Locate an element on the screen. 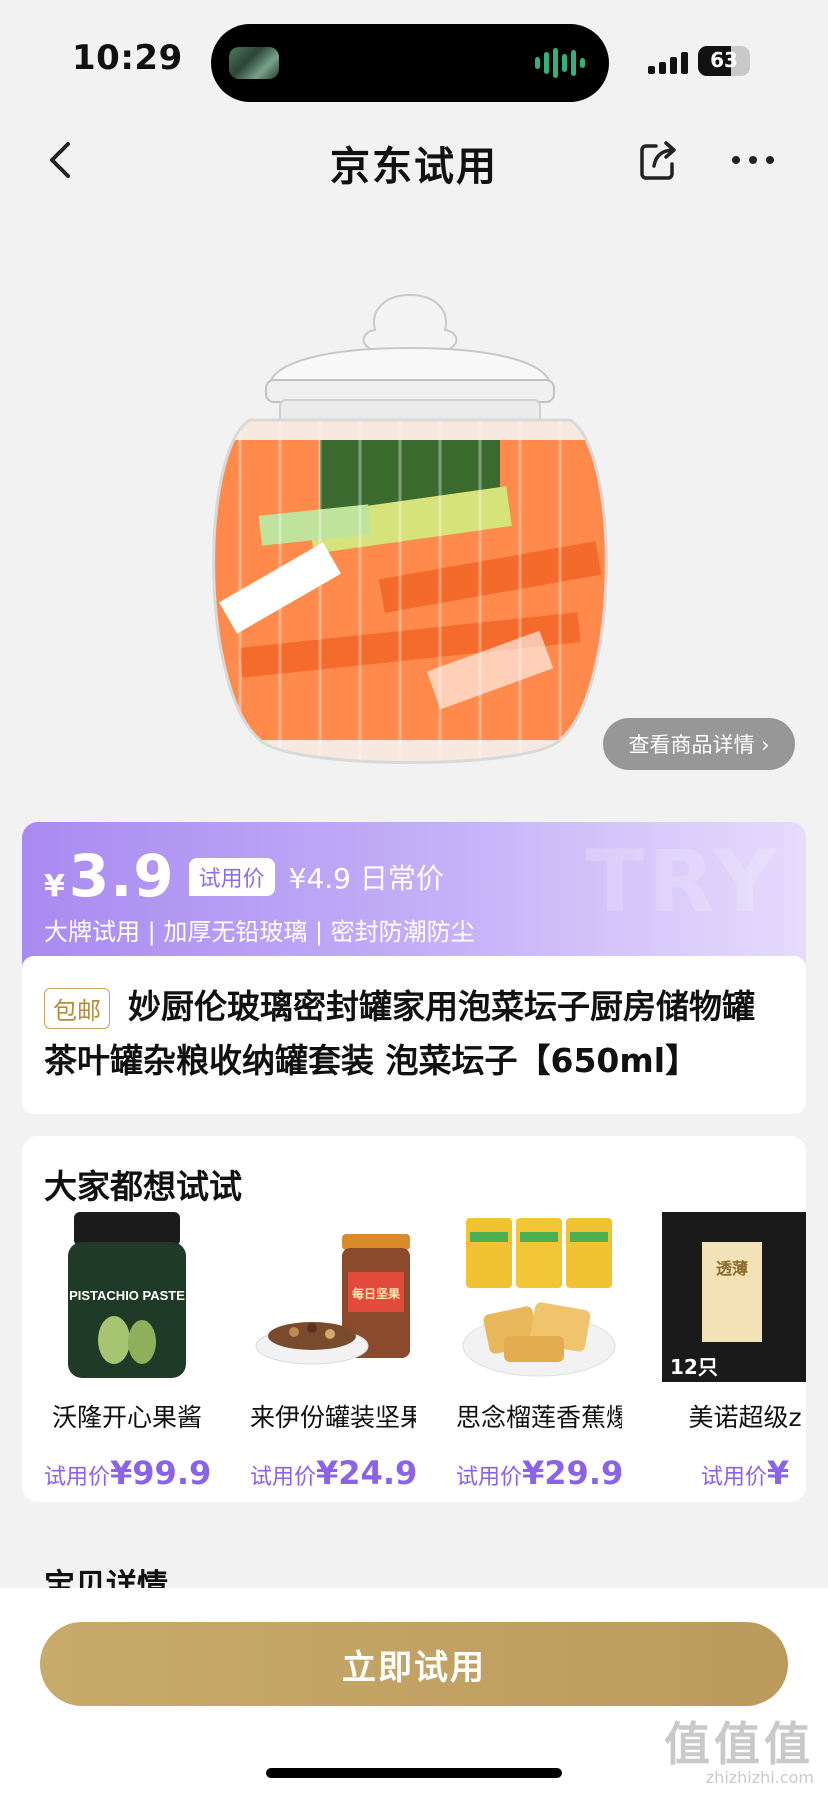  daily-price: ¥4.9 日常价 is located at coordinates (366, 878).